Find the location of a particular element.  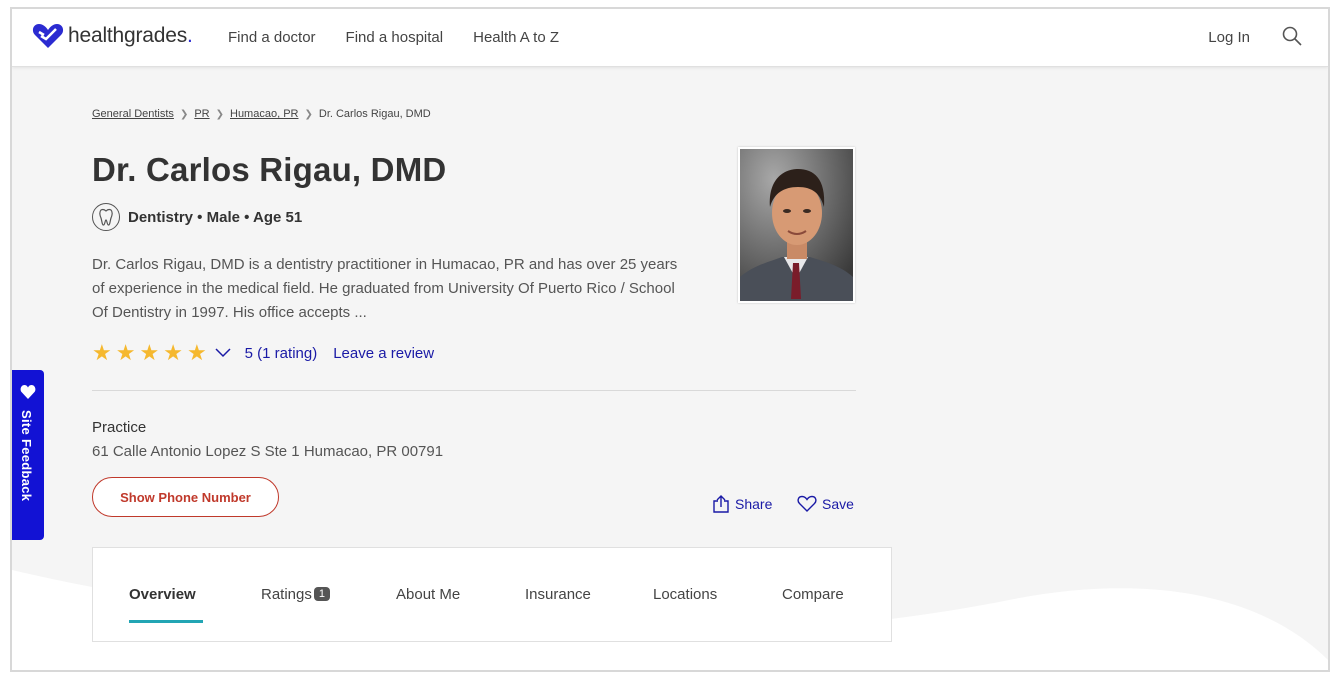

share-button: Share is located at coordinates (742, 504).